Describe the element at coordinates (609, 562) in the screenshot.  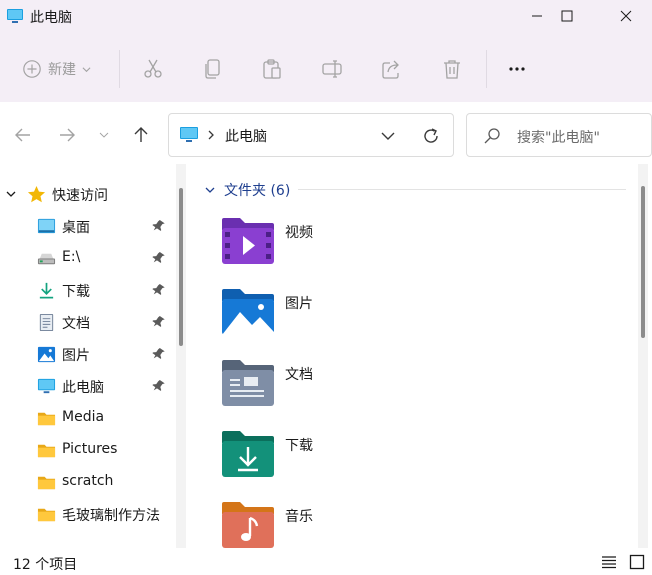
I see `details-view-icon` at that location.